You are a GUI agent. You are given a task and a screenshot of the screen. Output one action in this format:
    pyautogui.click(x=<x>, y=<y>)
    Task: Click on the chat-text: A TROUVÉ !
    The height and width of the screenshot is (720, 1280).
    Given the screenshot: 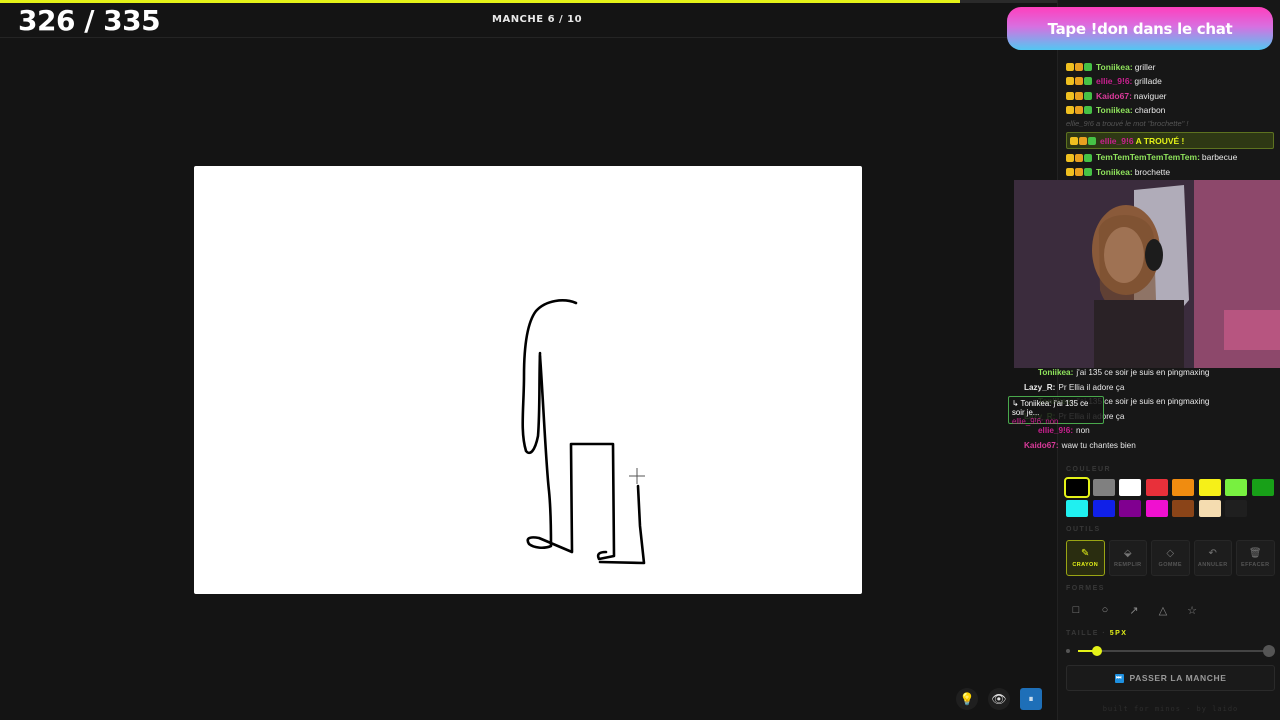 What is the action you would take?
    pyautogui.click(x=1160, y=140)
    